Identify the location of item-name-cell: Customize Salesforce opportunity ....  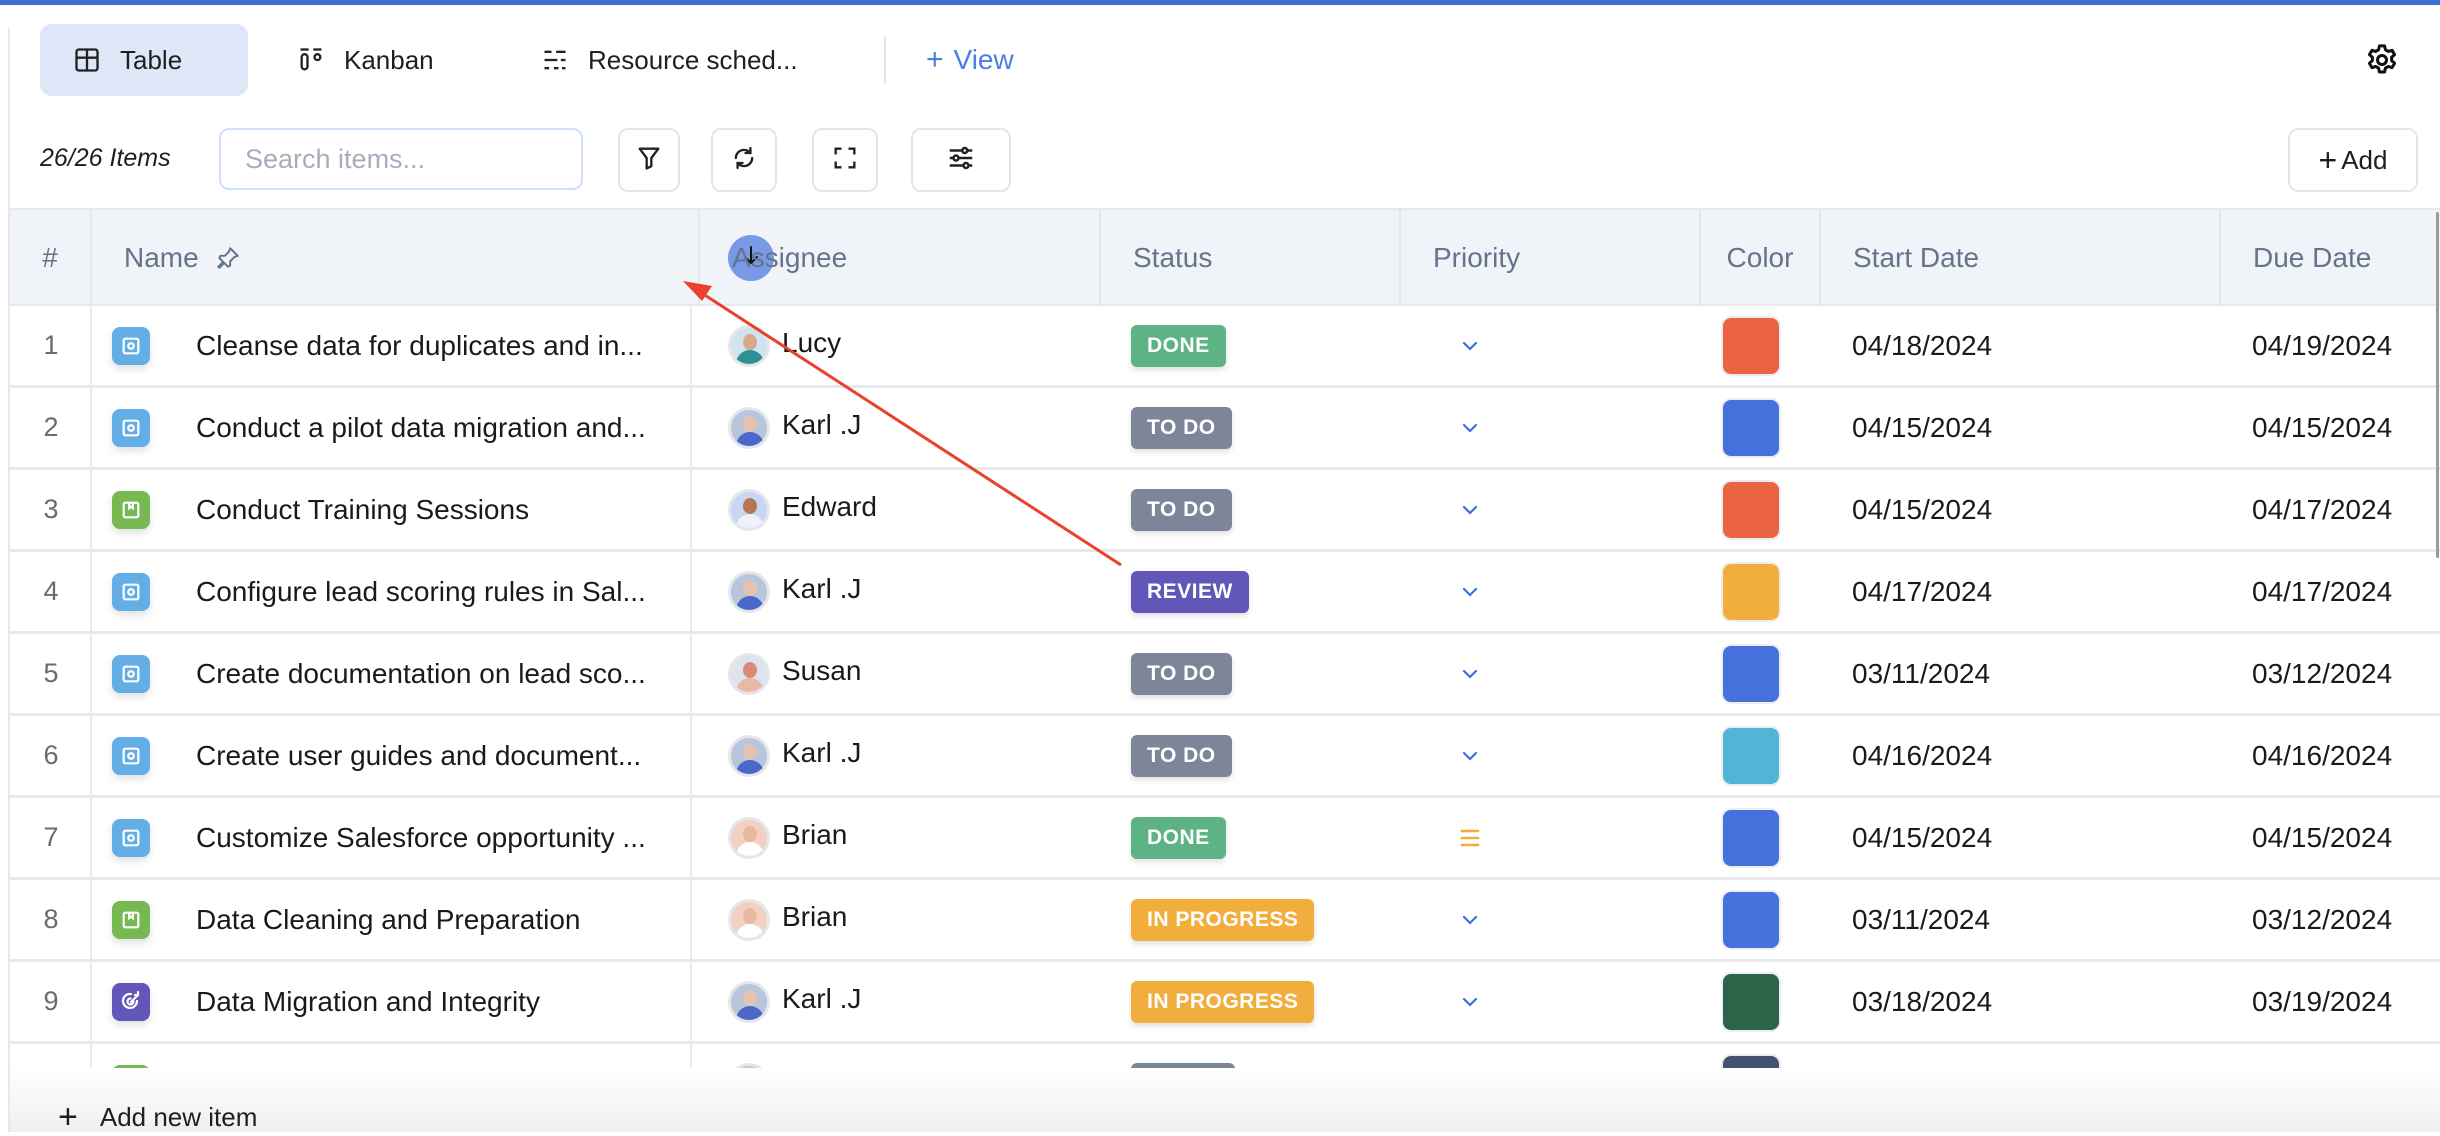
(402, 837).